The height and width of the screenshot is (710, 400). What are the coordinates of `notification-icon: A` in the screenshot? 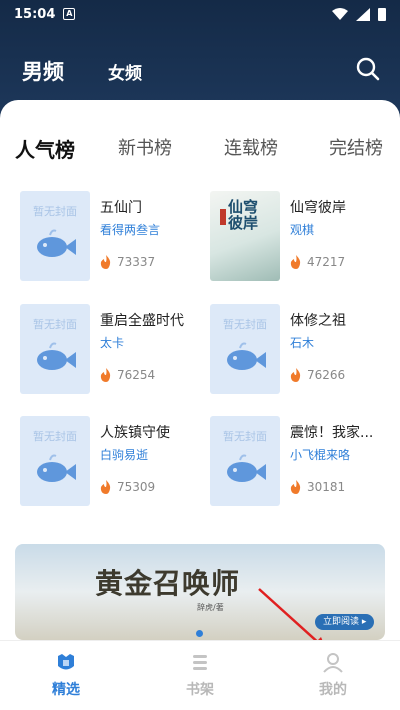 It's located at (69, 14).